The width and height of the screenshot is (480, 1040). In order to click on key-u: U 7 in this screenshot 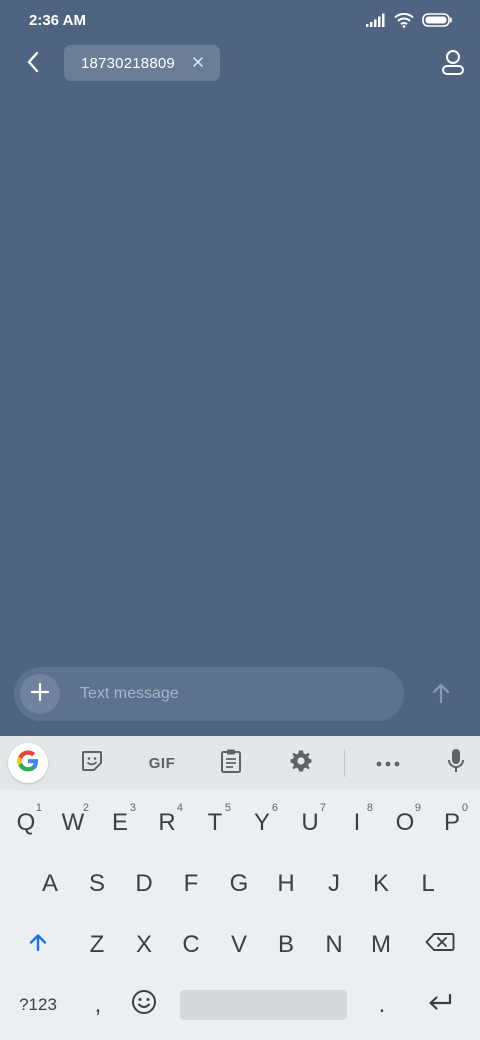, I will do `click(310, 823)`.